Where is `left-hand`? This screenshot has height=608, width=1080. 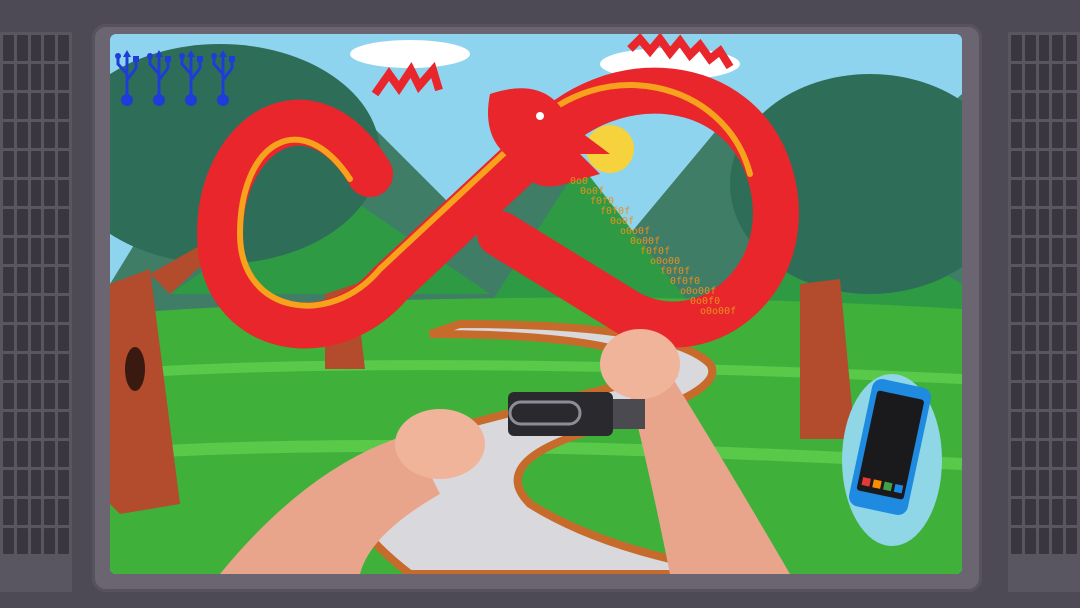 left-hand is located at coordinates (440, 444).